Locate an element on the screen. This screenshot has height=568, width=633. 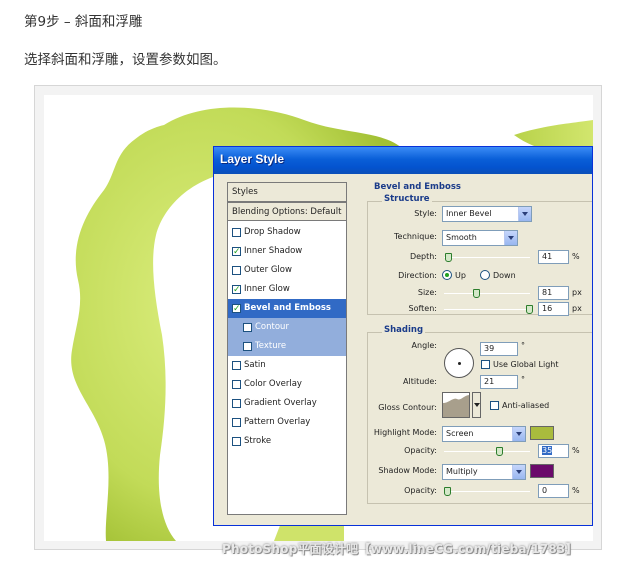
bevel-section-title: Bevel and Emboss is located at coordinates (417, 187).